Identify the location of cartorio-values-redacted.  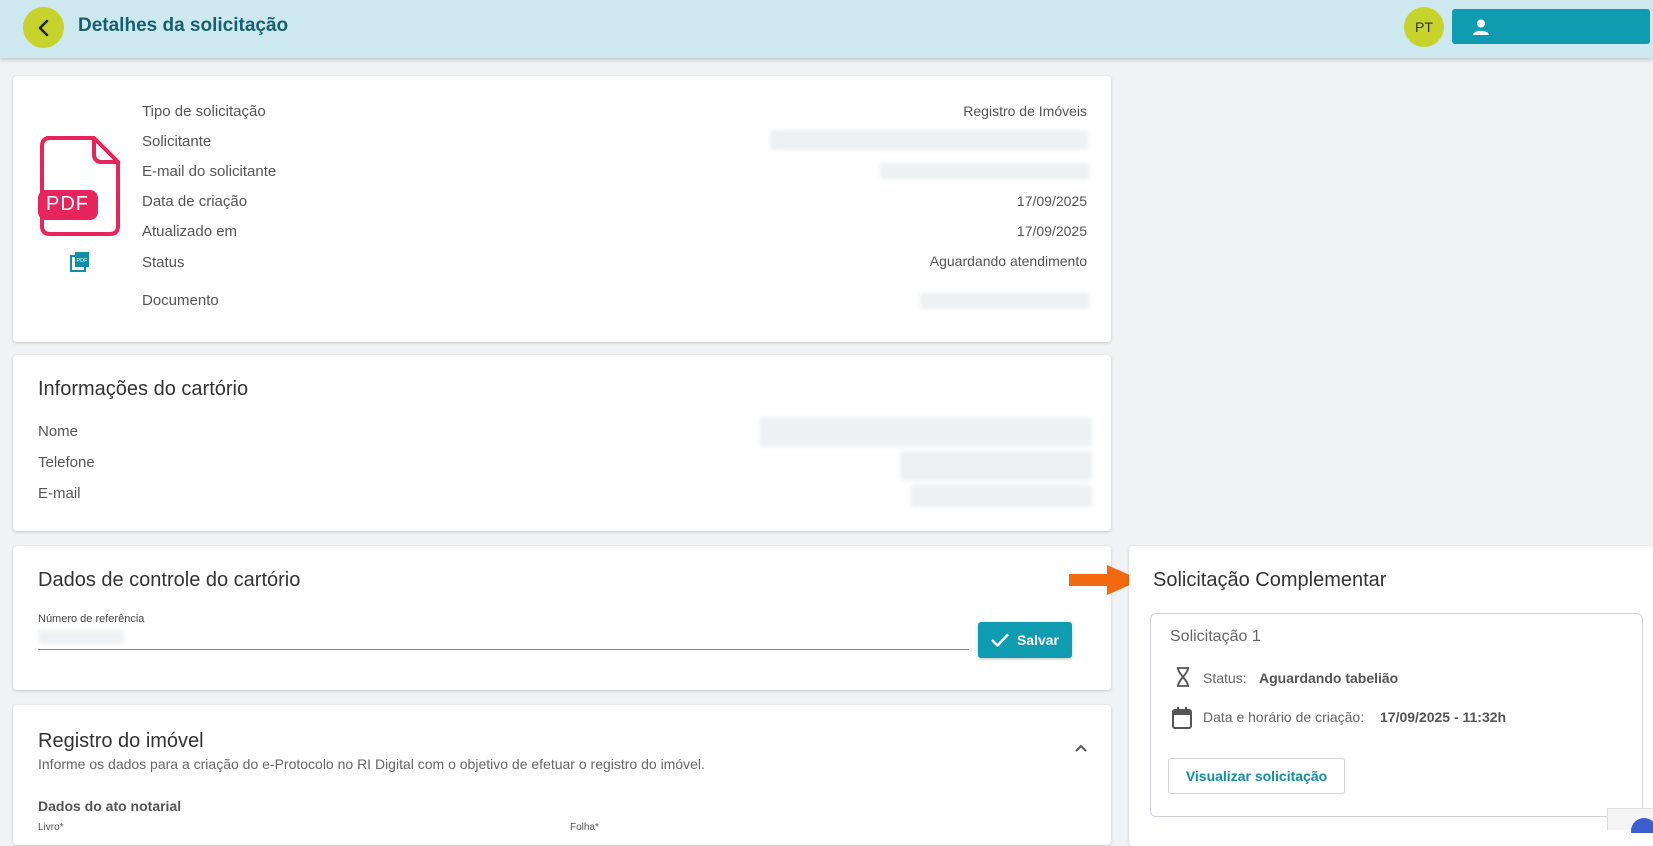
(926, 432).